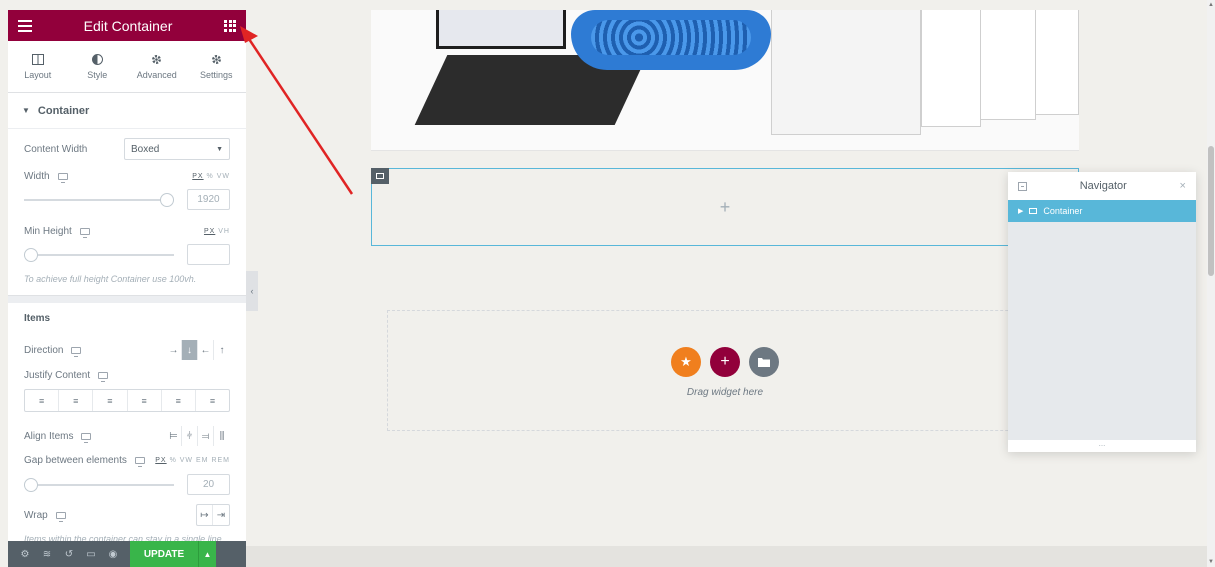 This screenshot has height=567, width=1215. I want to click on align-end-button: ⫤, so click(206, 436).